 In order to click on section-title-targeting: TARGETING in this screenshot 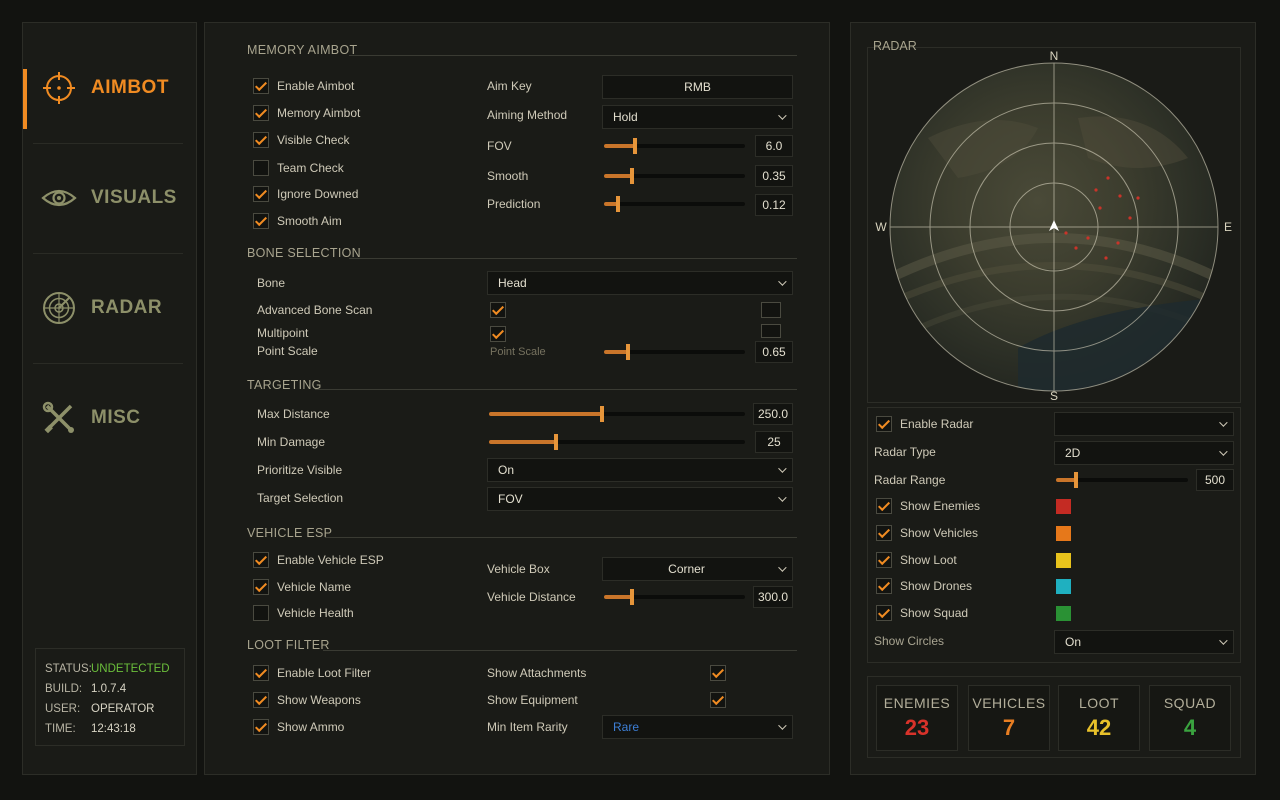, I will do `click(284, 385)`.